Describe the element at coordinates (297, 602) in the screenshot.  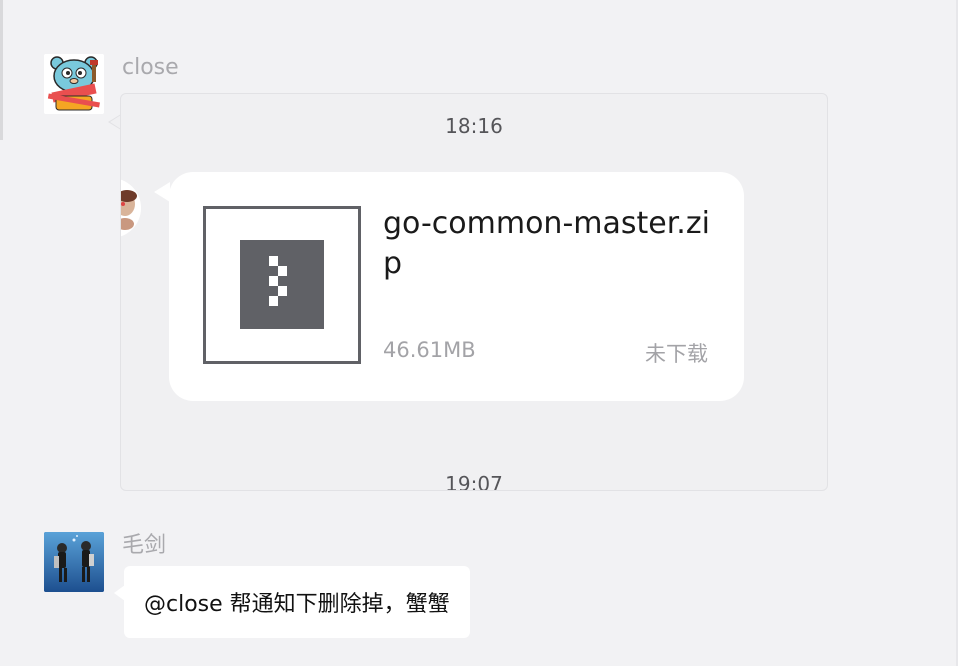
I see `text-message-bubble: @close 帮通知下删除掉，蟹蟹` at that location.